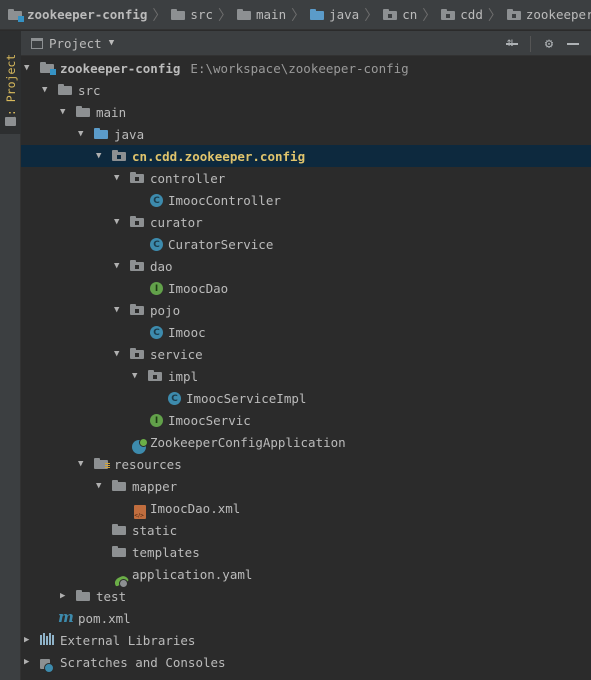  I want to click on tree-node-java: ▼ java, so click(306, 134).